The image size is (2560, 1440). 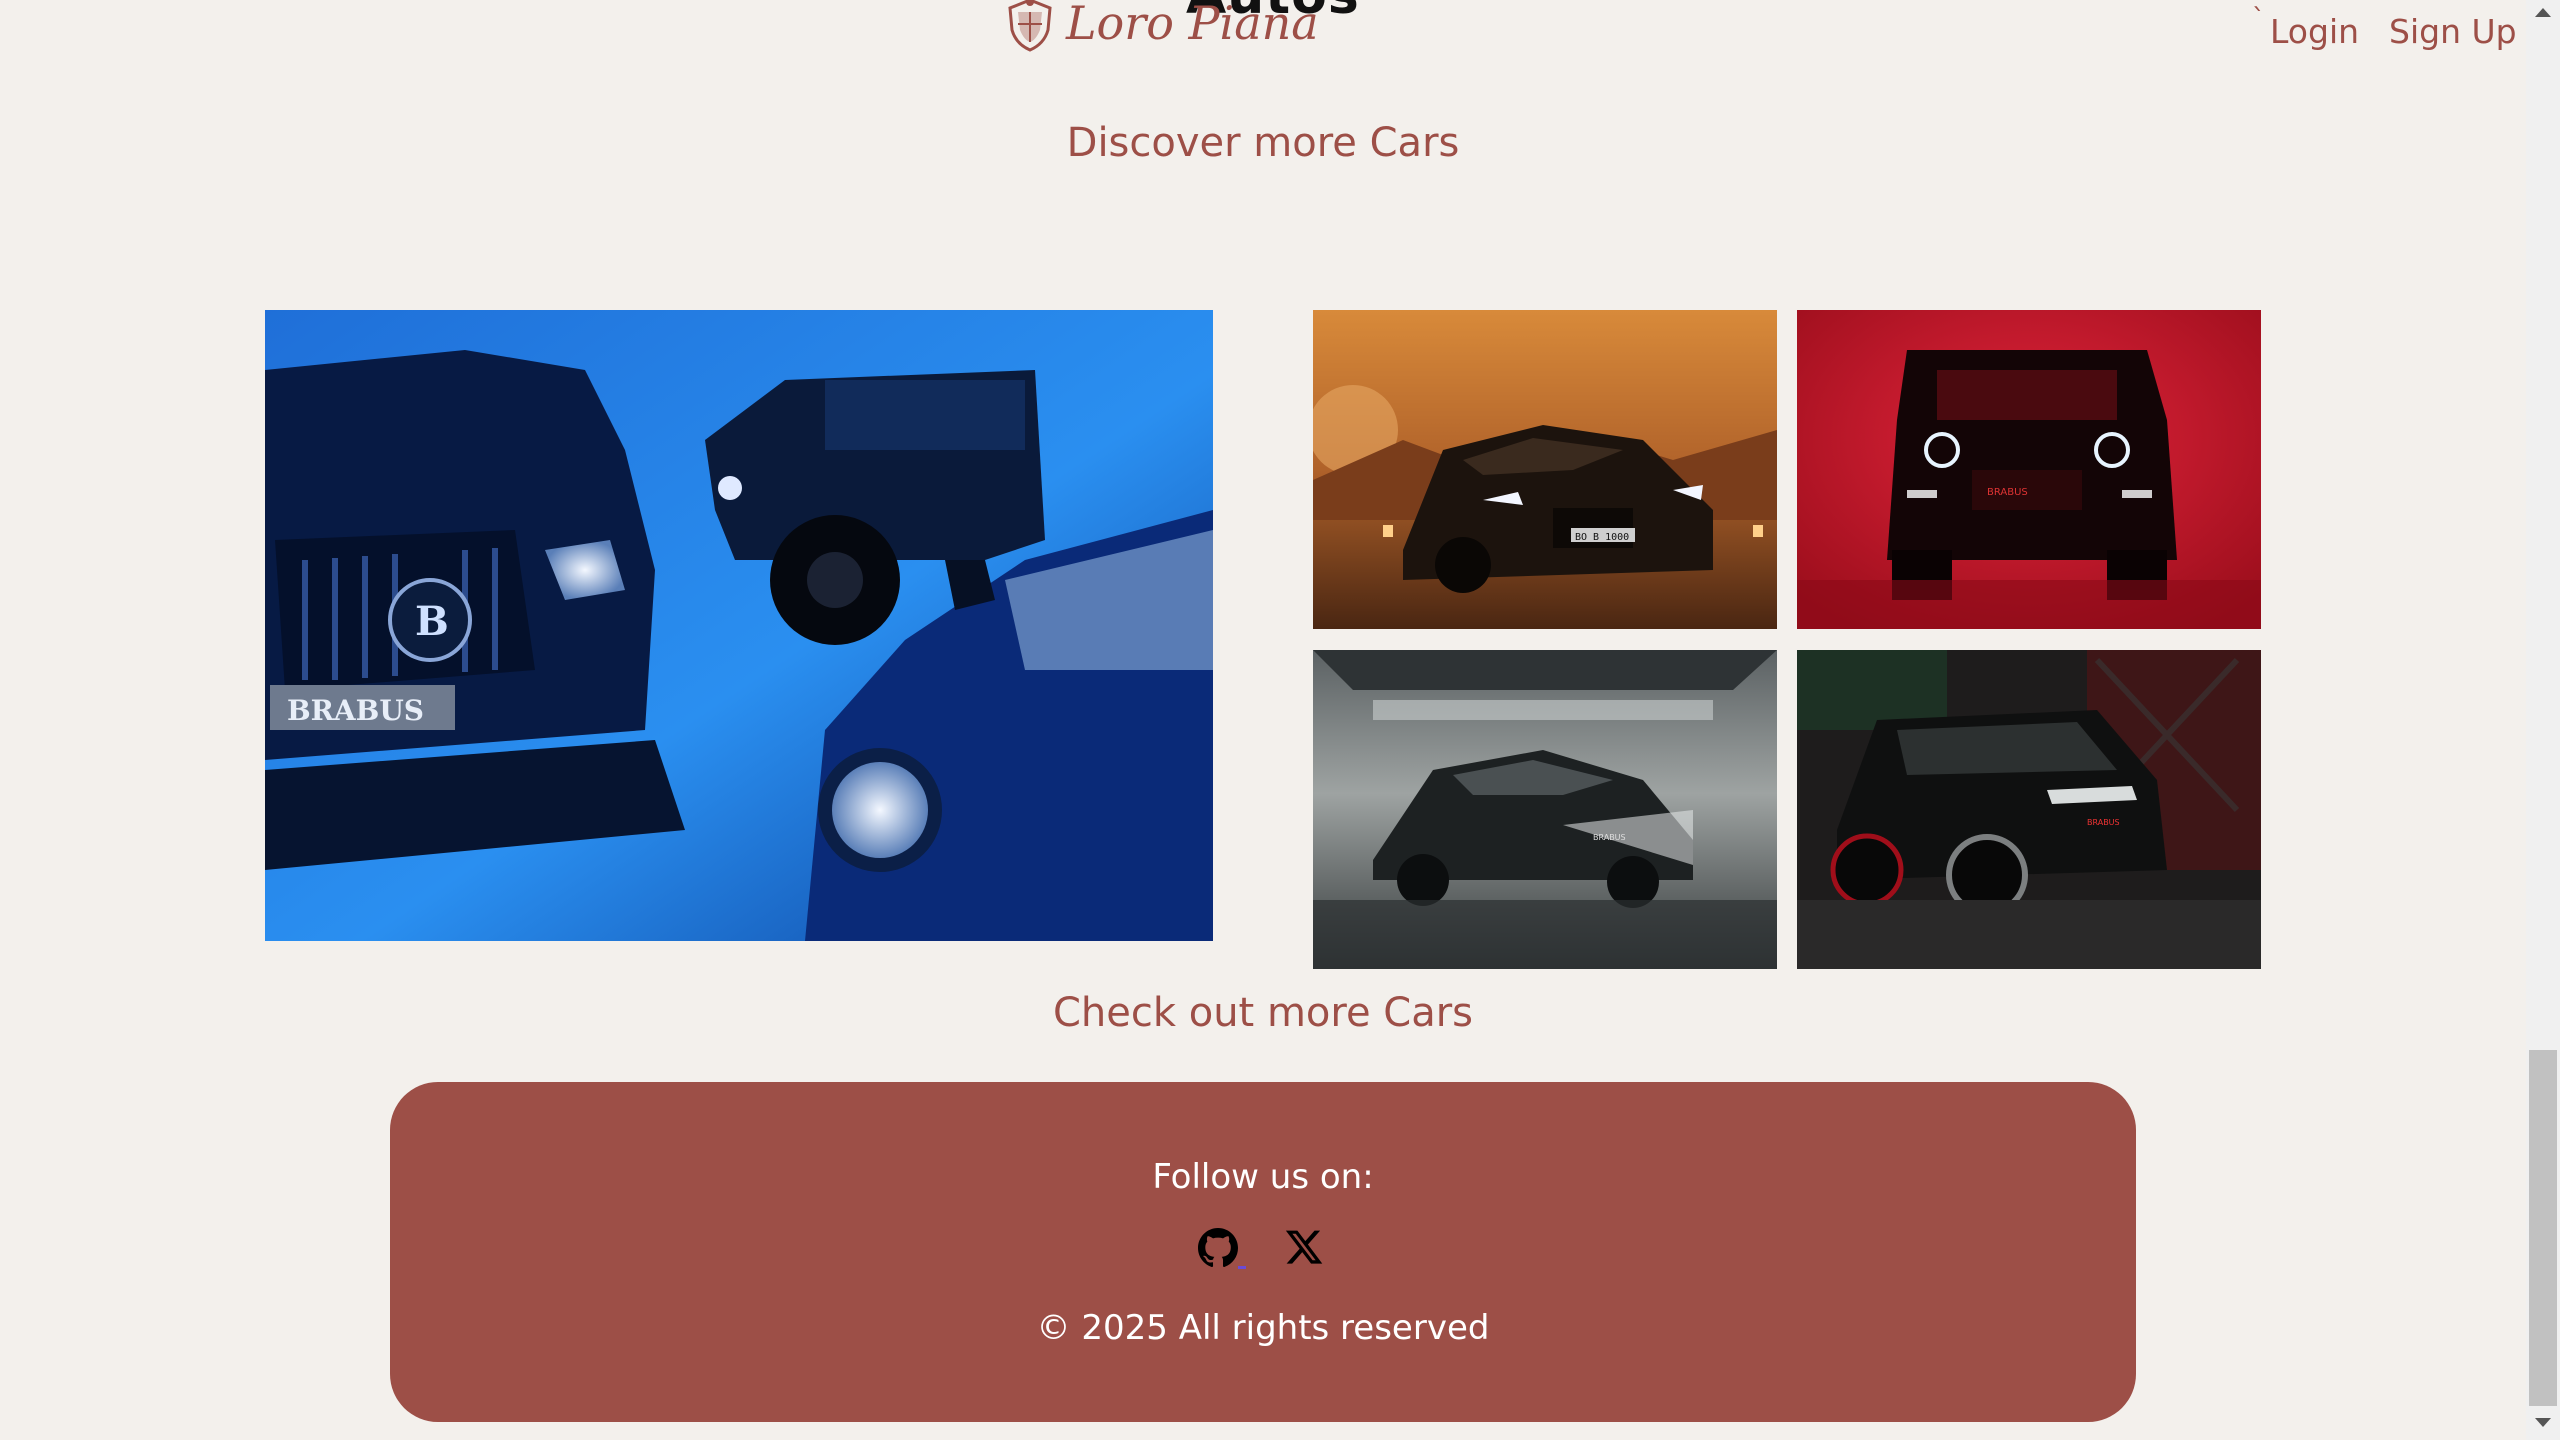 What do you see at coordinates (2103, 822) in the screenshot?
I see `dark-suv-badge: BRABUS` at bounding box center [2103, 822].